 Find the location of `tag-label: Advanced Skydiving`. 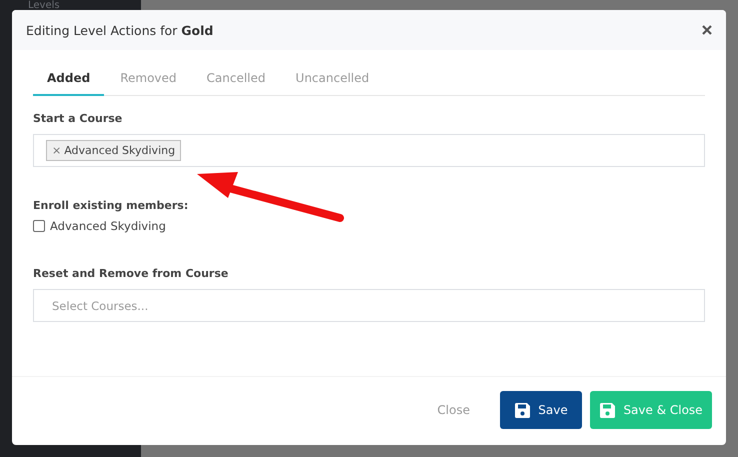

tag-label: Advanced Skydiving is located at coordinates (120, 150).